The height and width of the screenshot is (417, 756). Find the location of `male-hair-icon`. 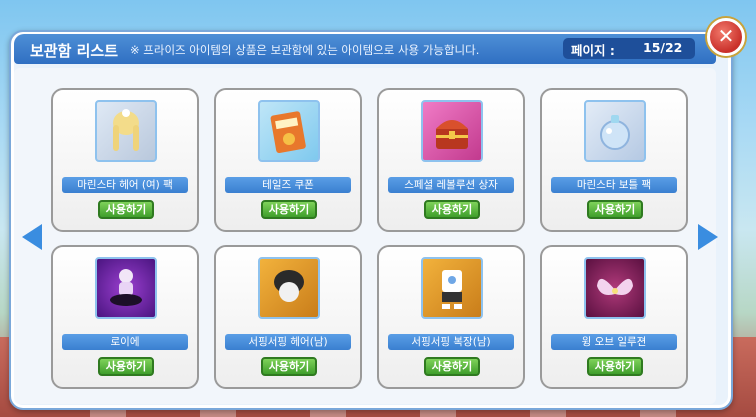

male-hair-icon is located at coordinates (289, 288).